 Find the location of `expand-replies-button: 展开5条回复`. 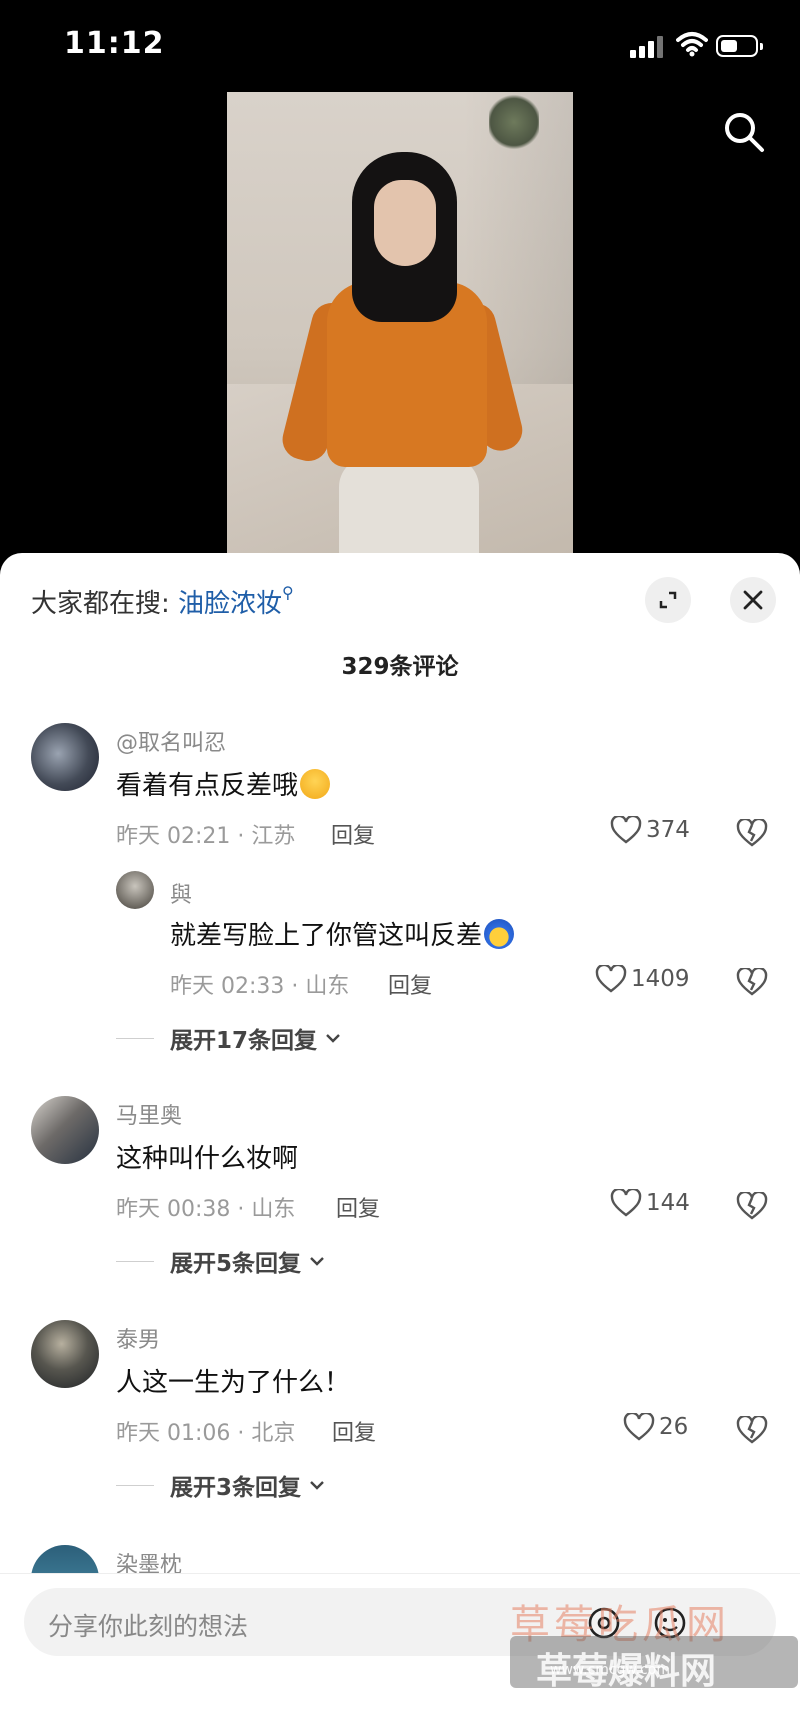

expand-replies-button: 展开5条回复 is located at coordinates (221, 1261).